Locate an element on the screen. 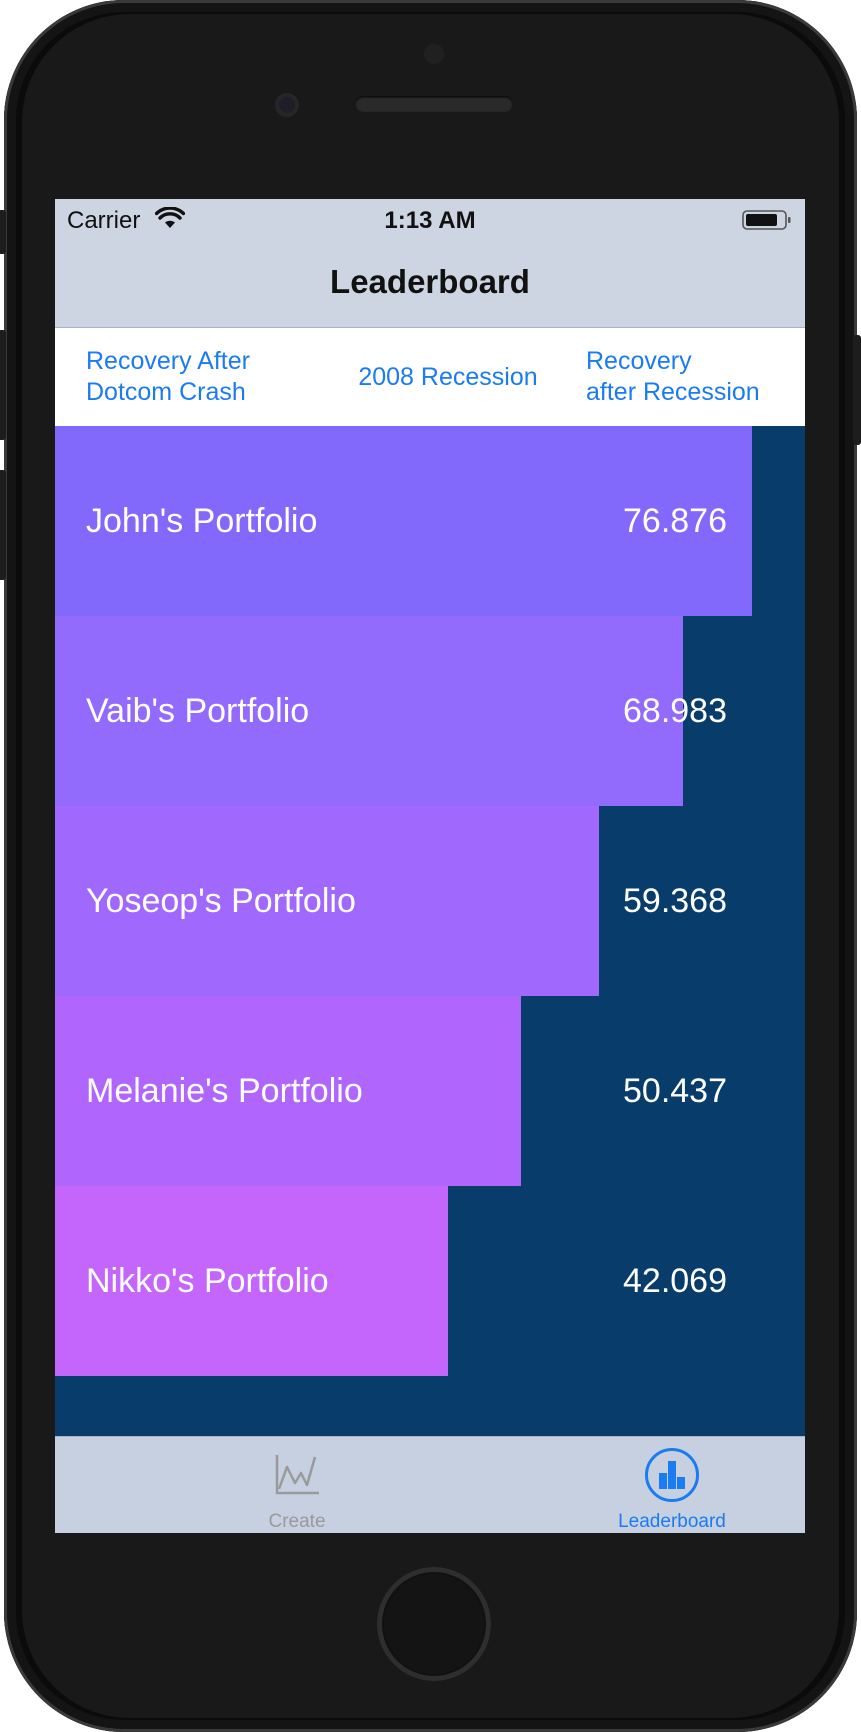 Image resolution: width=861 pixels, height=1732 pixels. tab-create: Create is located at coordinates (297, 1485).